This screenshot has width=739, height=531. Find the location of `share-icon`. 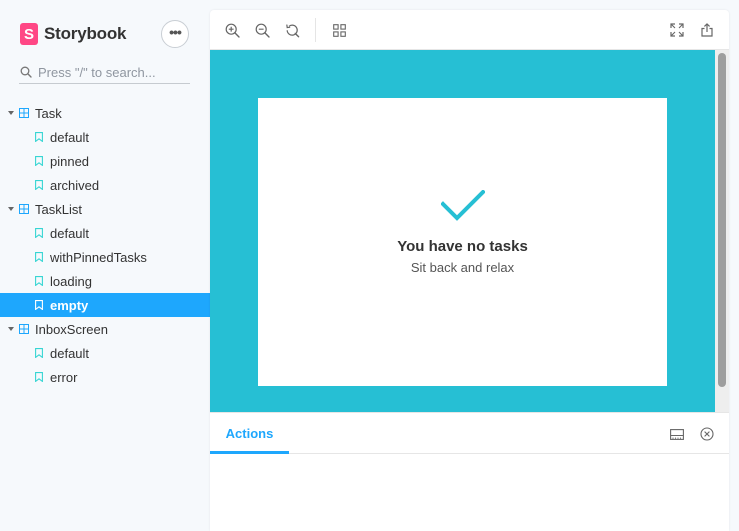

share-icon is located at coordinates (707, 30).